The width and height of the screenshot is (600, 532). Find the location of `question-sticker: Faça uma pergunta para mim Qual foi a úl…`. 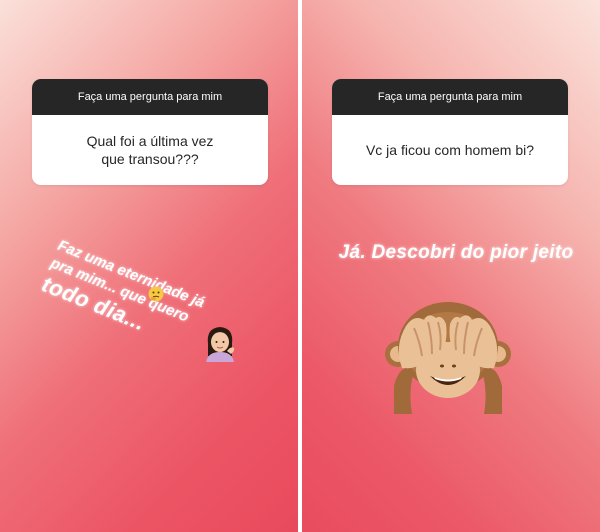

question-sticker: Faça uma pergunta para mim Qual foi a úl… is located at coordinates (150, 132).